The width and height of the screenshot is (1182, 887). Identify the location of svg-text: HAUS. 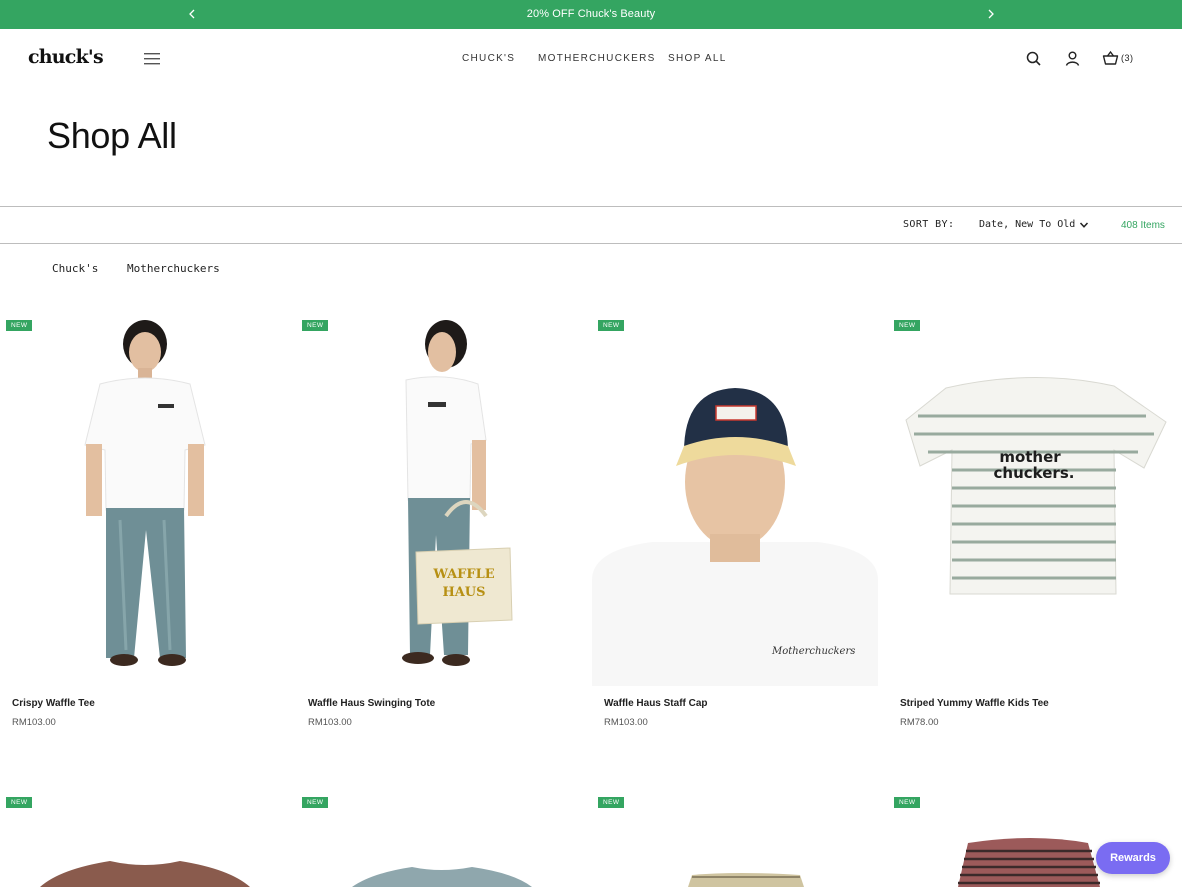
(463, 592).